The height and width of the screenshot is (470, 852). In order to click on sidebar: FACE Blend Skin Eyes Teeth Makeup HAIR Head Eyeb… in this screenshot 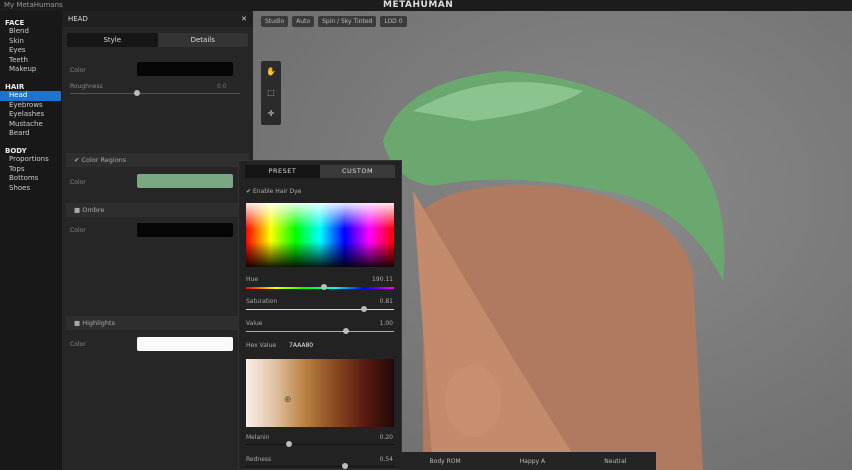, I will do `click(30, 240)`.